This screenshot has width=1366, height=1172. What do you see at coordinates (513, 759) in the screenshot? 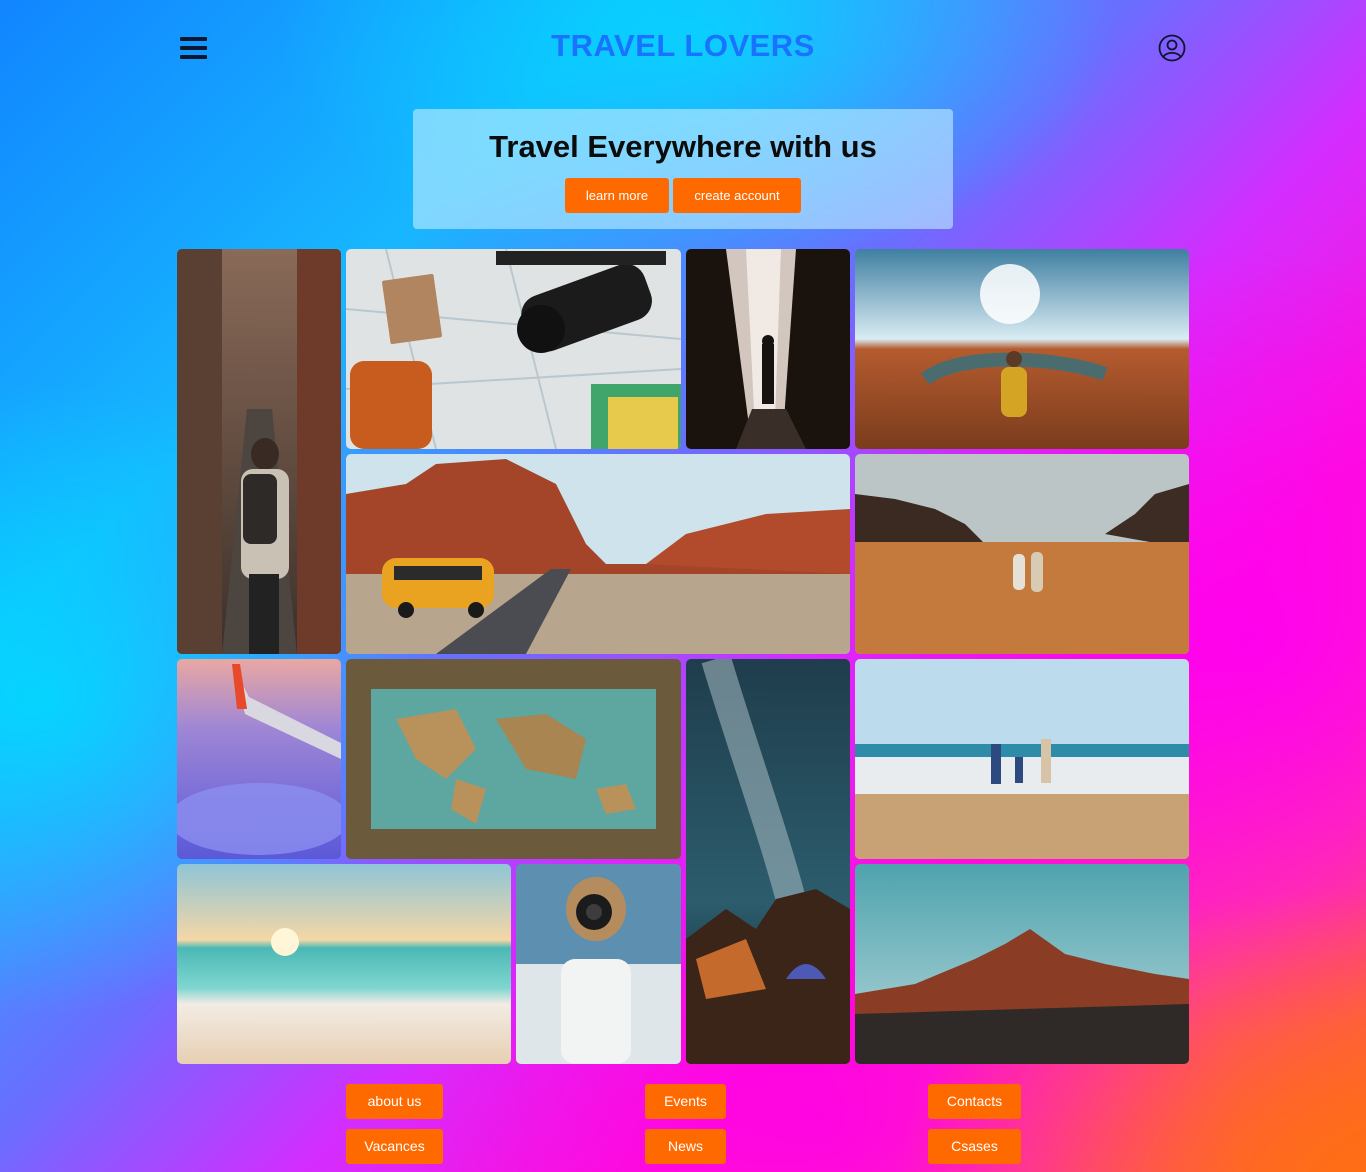
I see `photo-world-map-money` at bounding box center [513, 759].